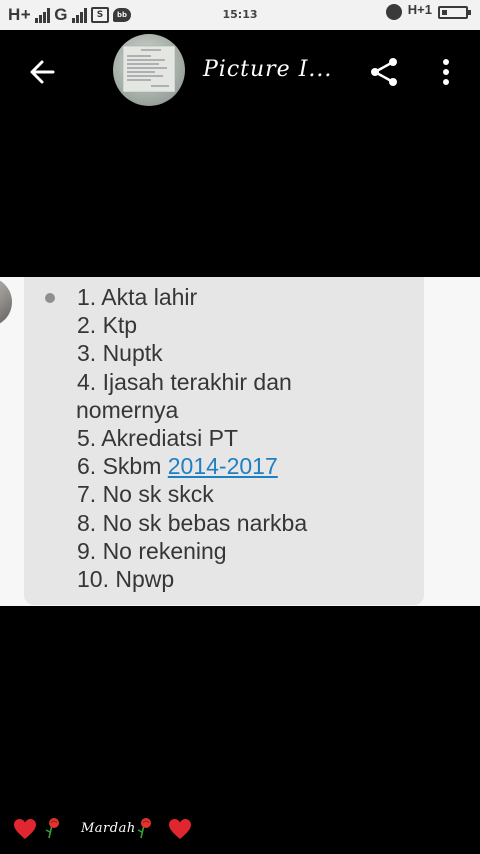  I want to click on list-item: 8. No sk bebas narkba, so click(192, 522).